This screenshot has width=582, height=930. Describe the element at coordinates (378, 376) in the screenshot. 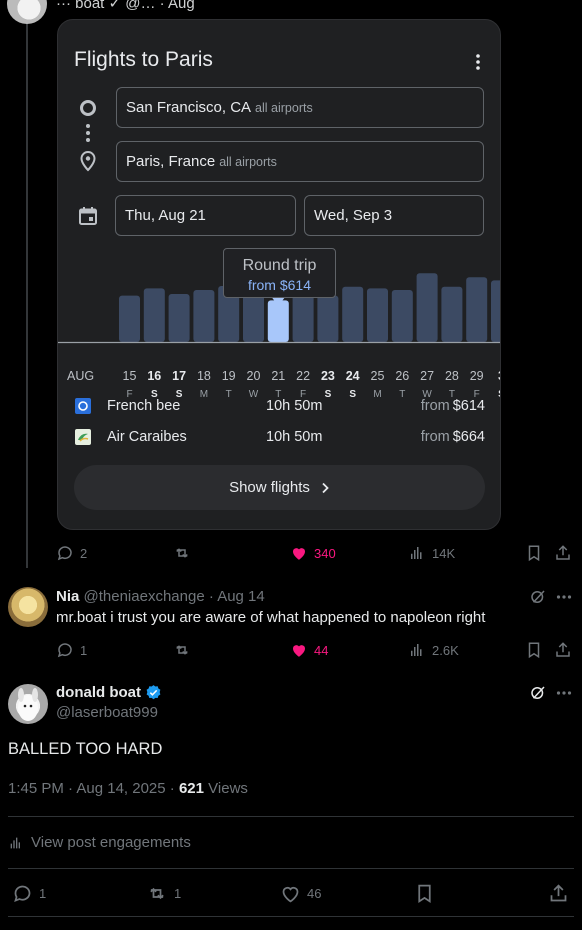

I see `day-number-label: 25` at that location.